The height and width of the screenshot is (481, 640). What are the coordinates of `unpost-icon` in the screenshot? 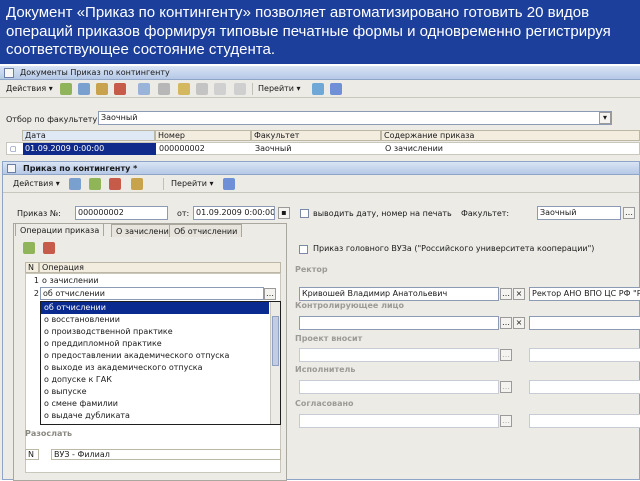 It's located at (115, 184).